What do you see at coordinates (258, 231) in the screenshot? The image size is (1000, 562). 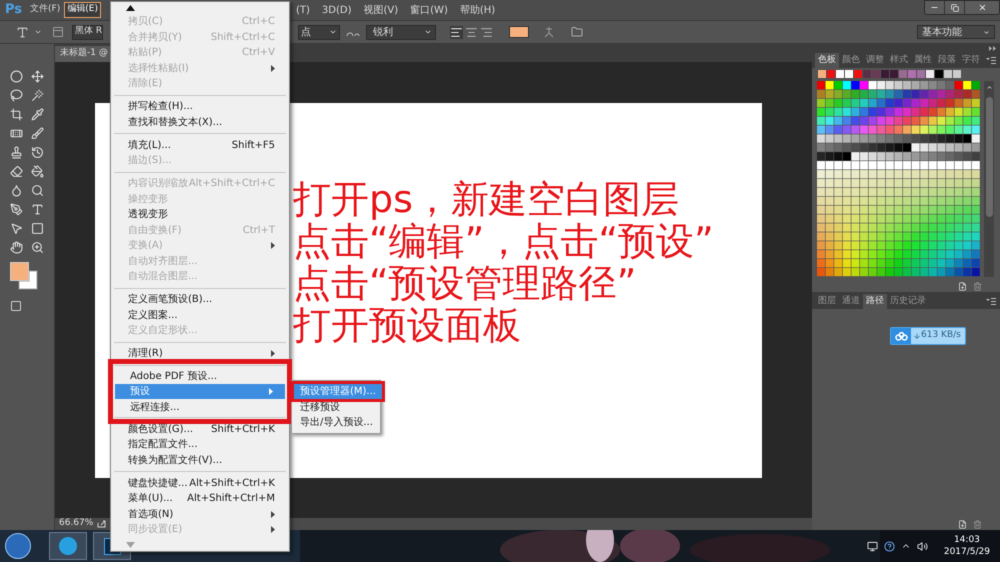 I see `shortcut-text: Ctrl+T` at bounding box center [258, 231].